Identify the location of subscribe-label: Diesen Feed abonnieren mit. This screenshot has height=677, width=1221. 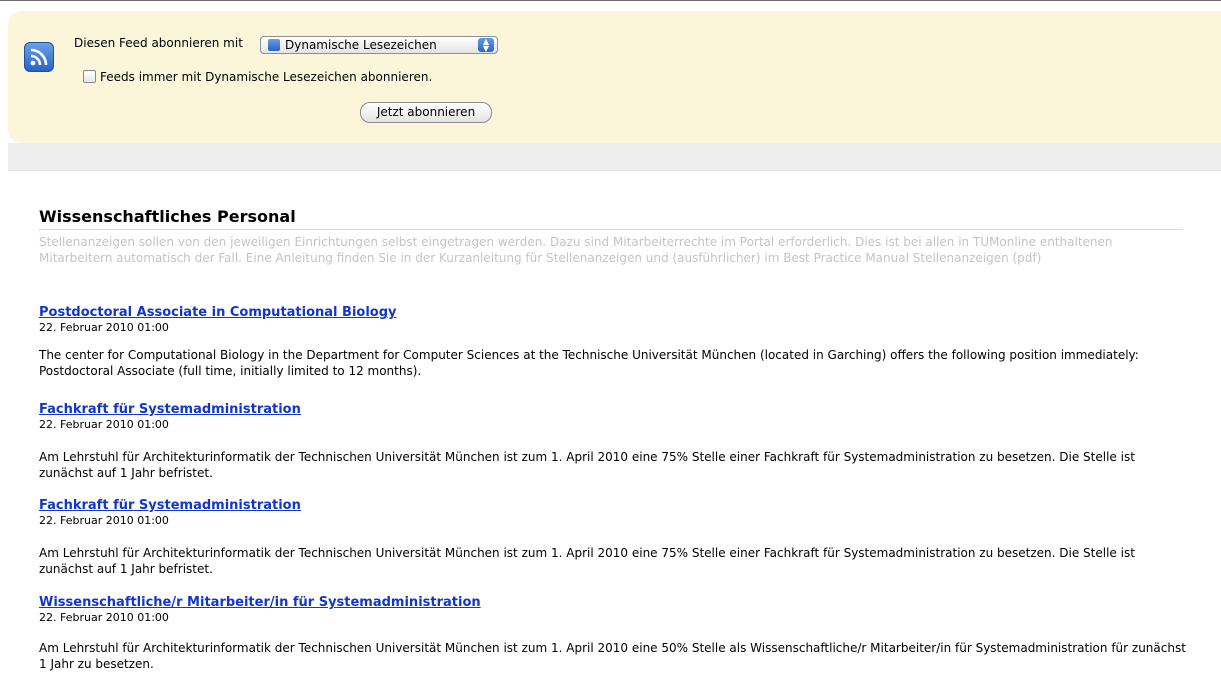
(158, 43).